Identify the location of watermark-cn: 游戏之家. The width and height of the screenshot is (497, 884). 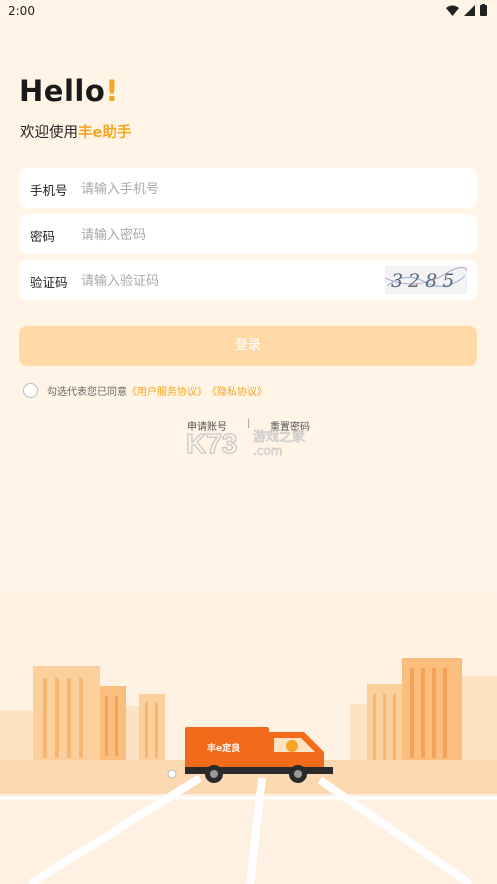
(279, 437).